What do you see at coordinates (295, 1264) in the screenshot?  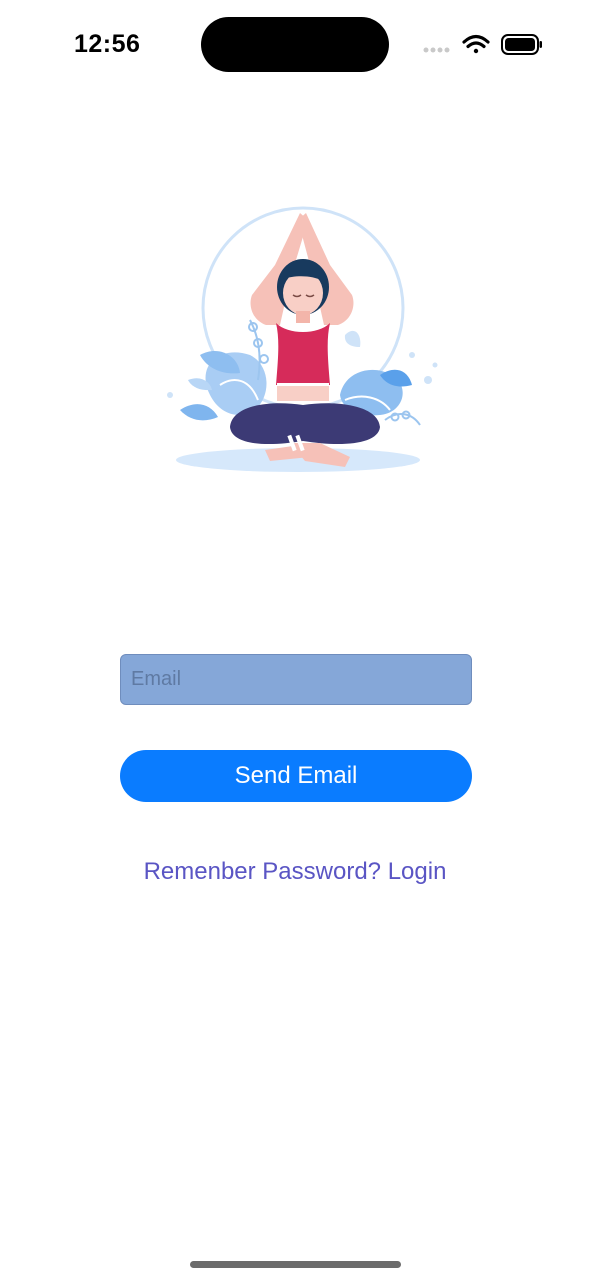 I see `home-indicator` at bounding box center [295, 1264].